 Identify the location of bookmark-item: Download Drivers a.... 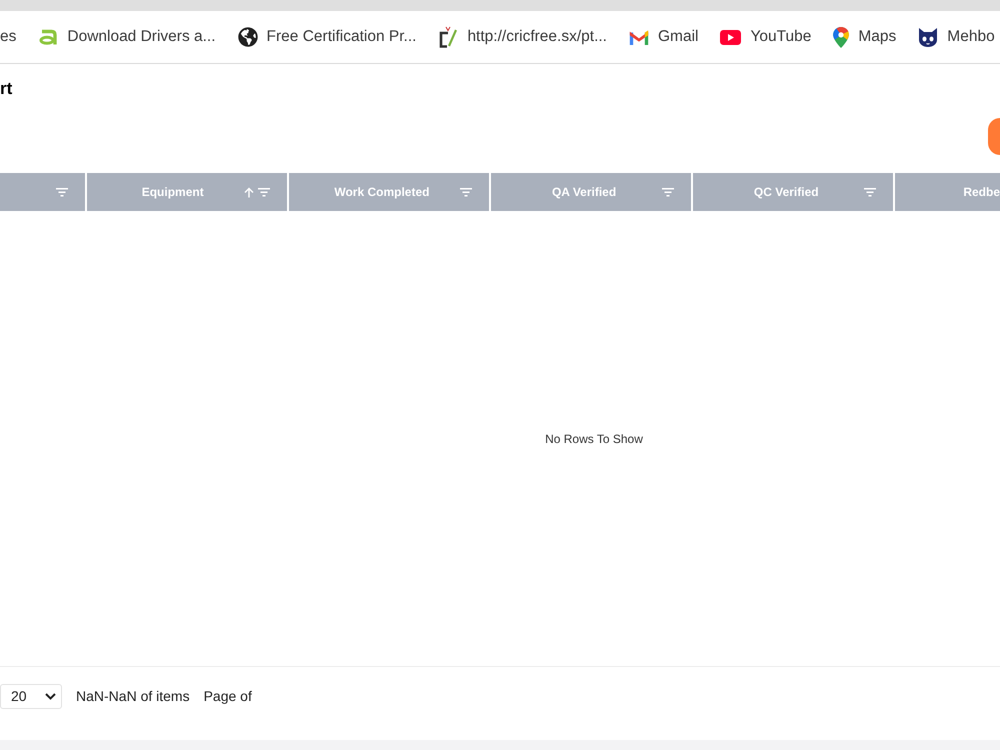
(127, 37).